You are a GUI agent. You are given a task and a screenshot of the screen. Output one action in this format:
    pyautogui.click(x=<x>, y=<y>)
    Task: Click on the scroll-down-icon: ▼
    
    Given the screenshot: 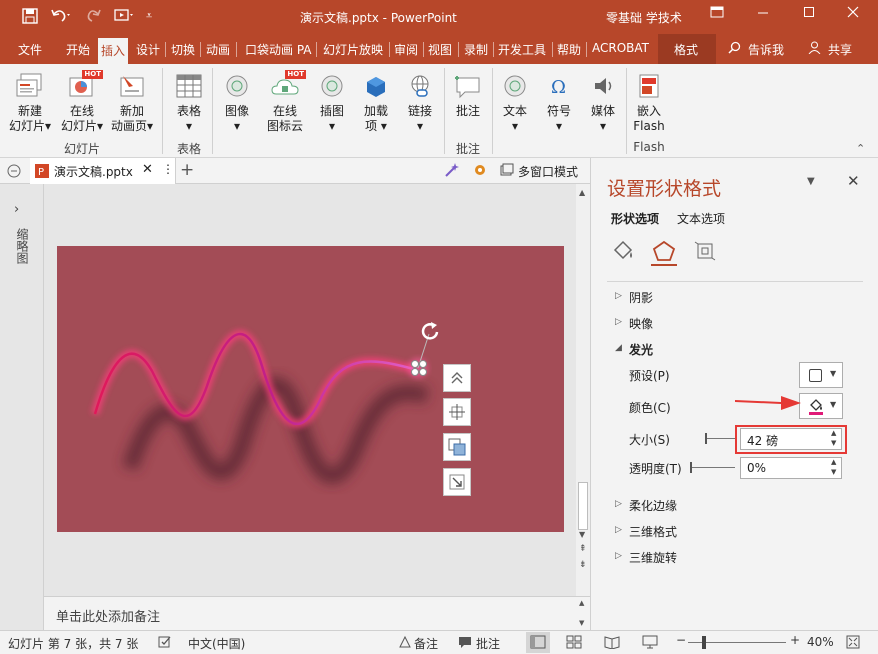 What is the action you would take?
    pyautogui.click(x=582, y=534)
    